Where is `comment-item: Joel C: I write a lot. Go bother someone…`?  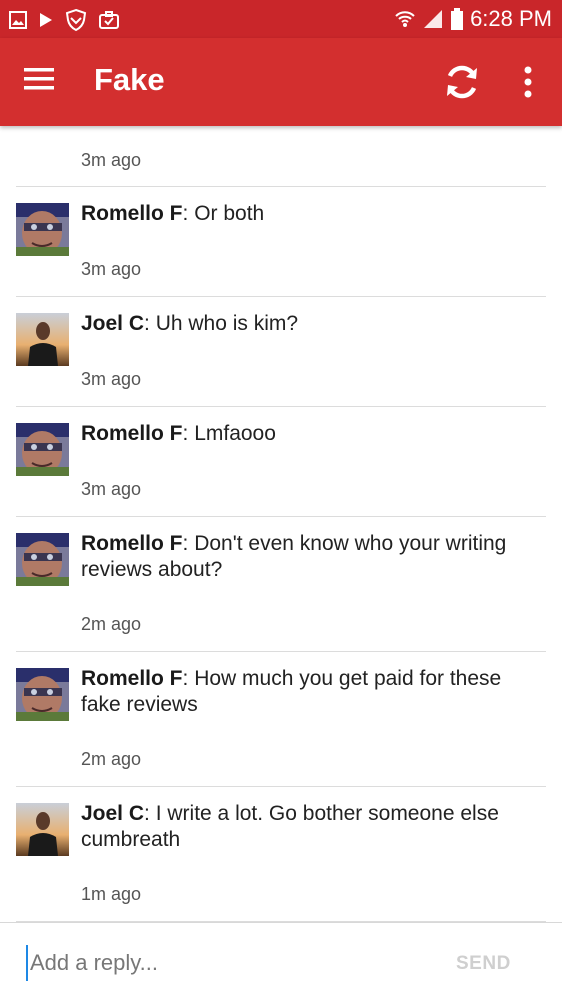 comment-item: Joel C: I write a lot. Go bother someone… is located at coordinates (281, 854).